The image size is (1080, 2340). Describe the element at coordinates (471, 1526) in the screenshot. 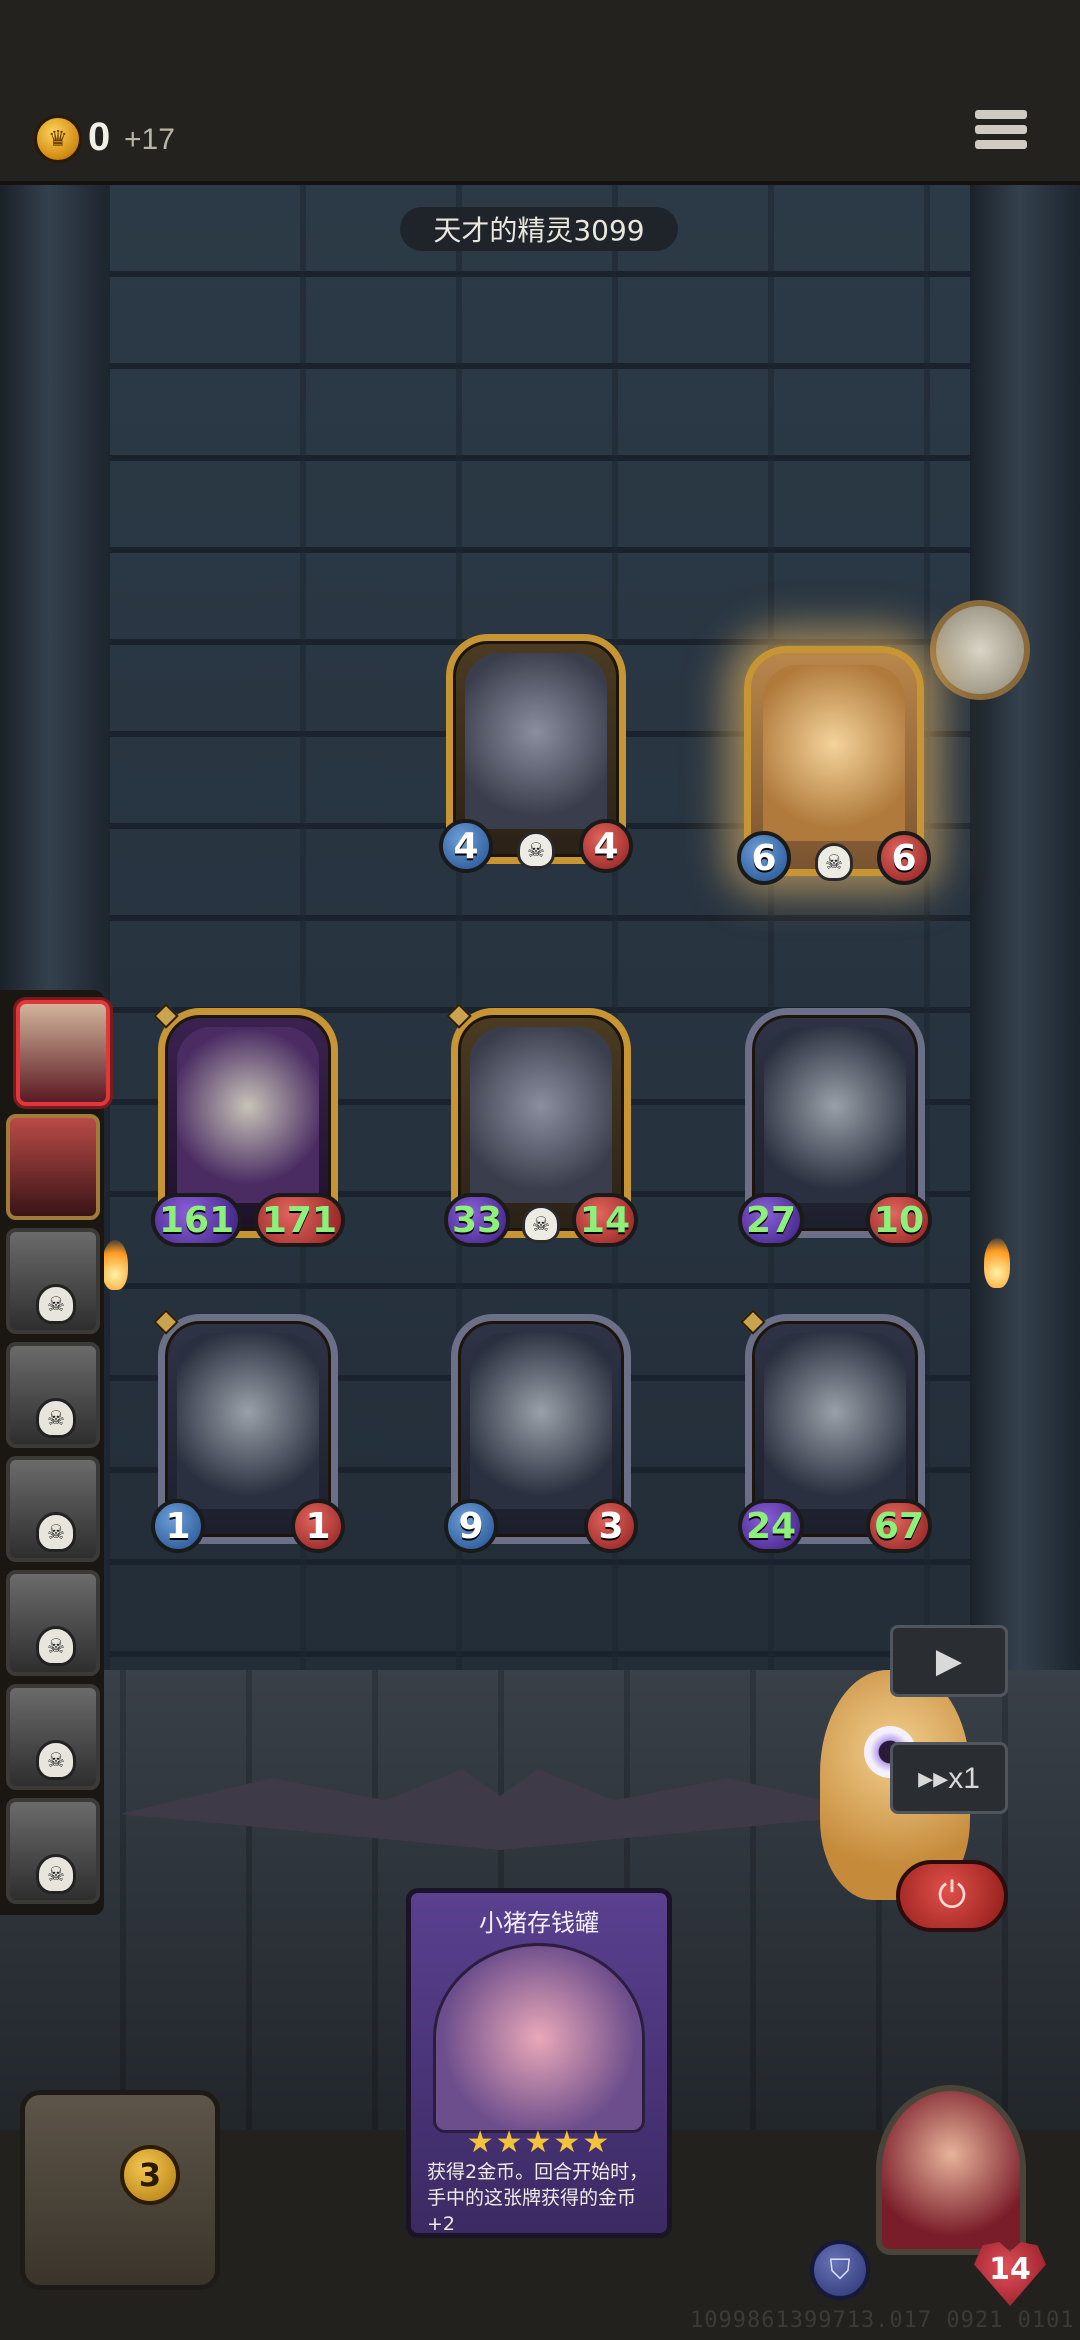

I see `attack-stat: 9` at that location.